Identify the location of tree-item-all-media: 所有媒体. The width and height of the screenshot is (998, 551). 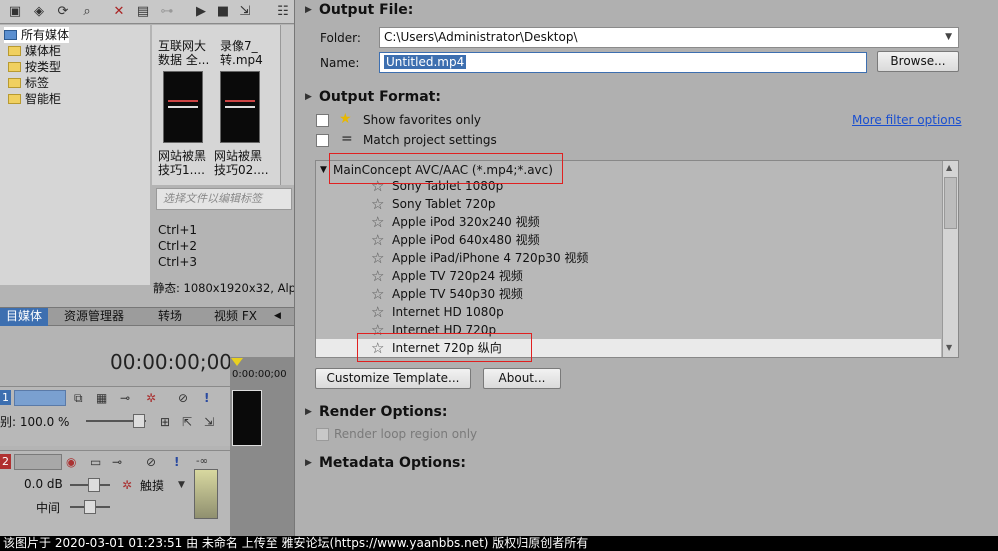
(37, 35).